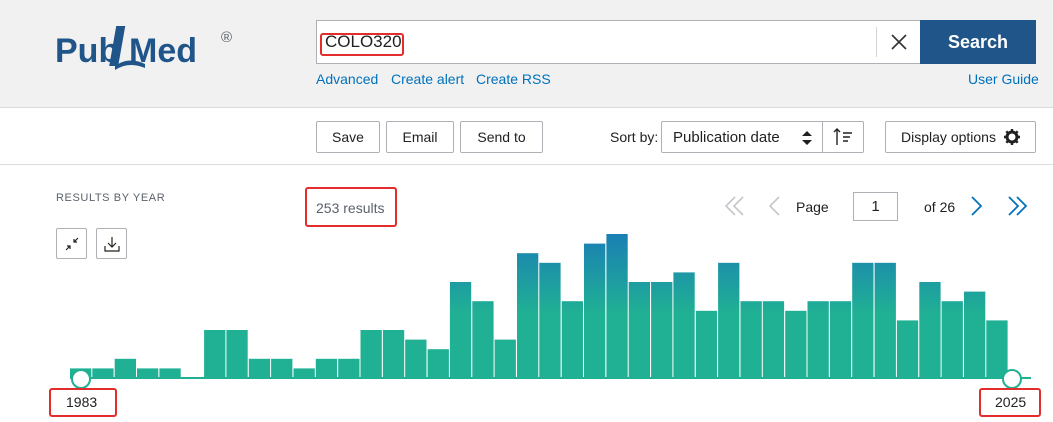  Describe the element at coordinates (259, 368) in the screenshot. I see `histogram-bar-1991` at that location.